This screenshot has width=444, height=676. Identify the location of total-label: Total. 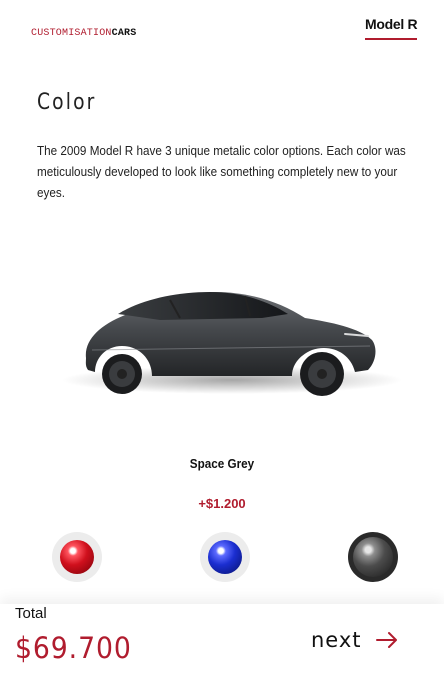
(31, 613).